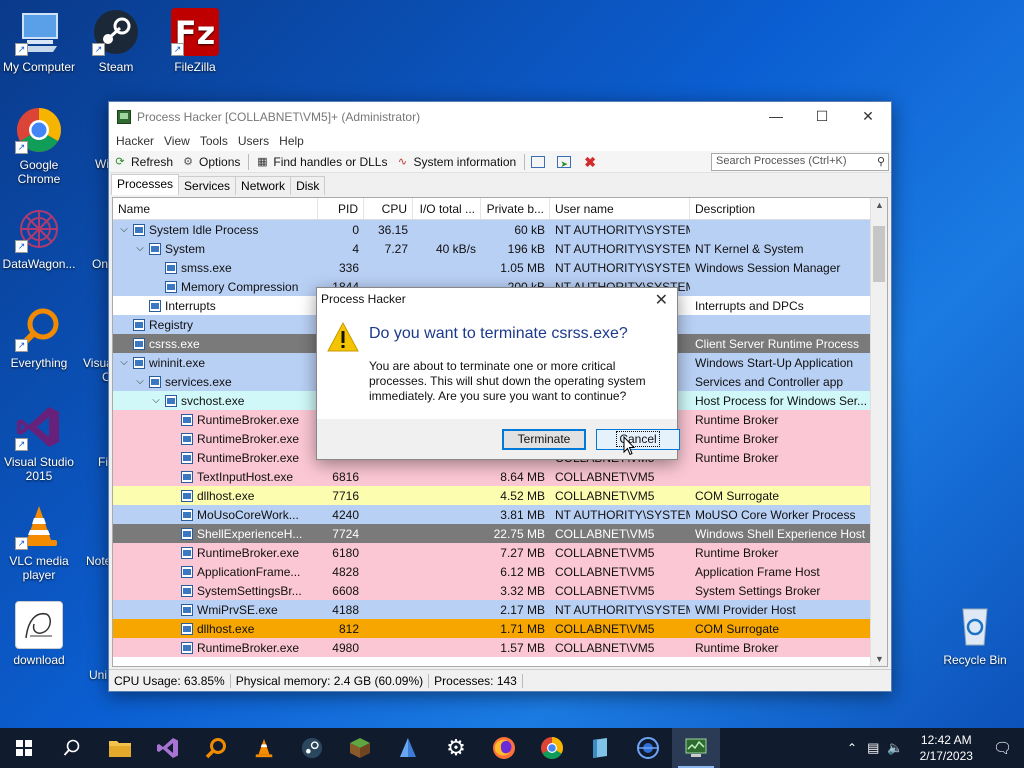 This screenshot has width=1024, height=768. I want to click on taskbar-everything, so click(216, 748).